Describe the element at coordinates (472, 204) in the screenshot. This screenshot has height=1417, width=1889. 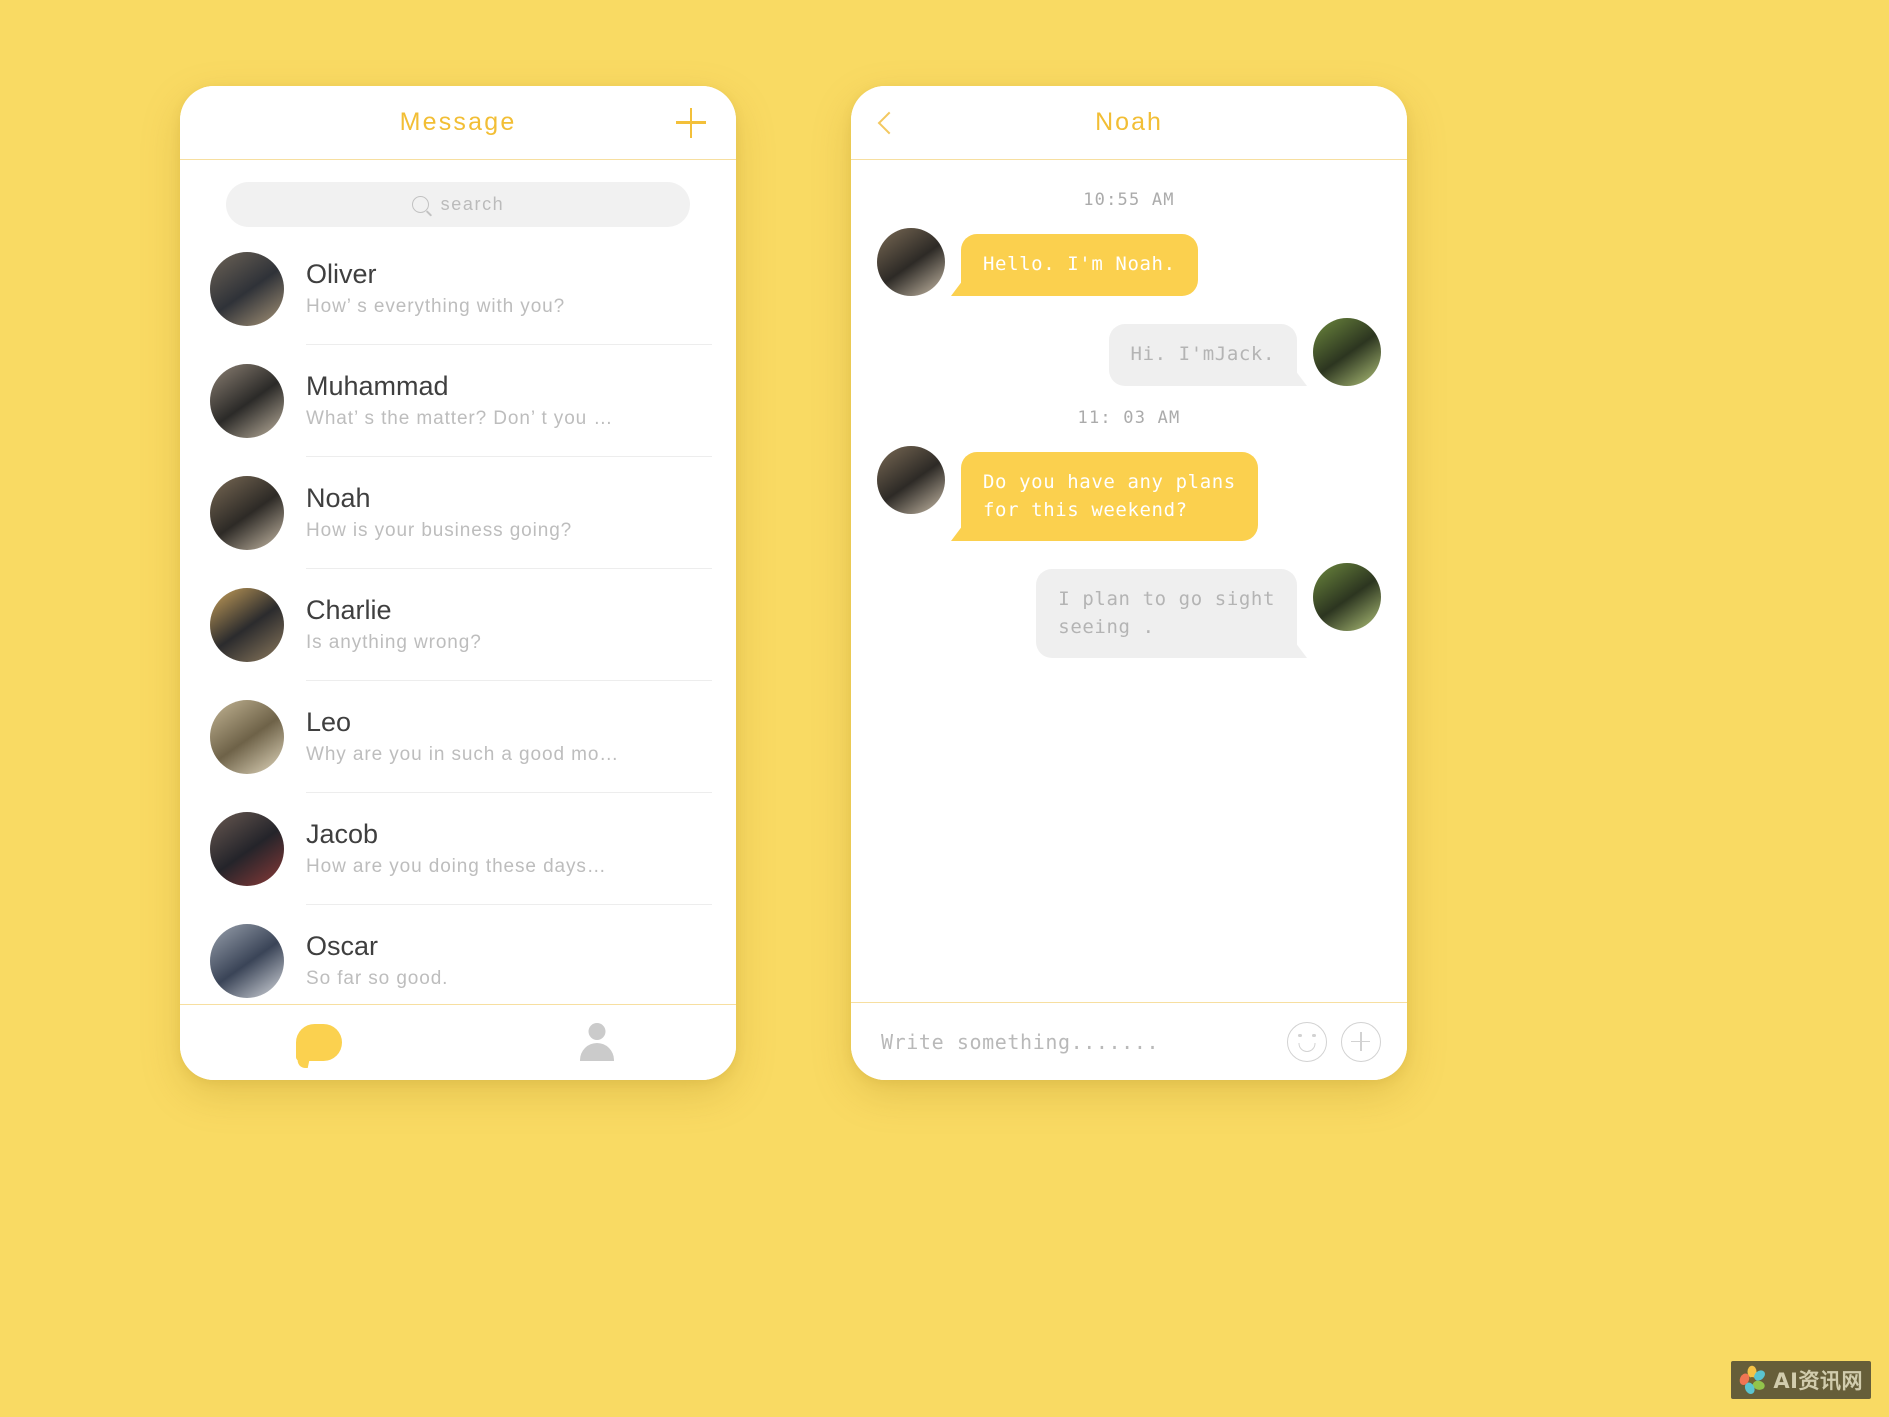
I see `search-placeholder: search` at that location.